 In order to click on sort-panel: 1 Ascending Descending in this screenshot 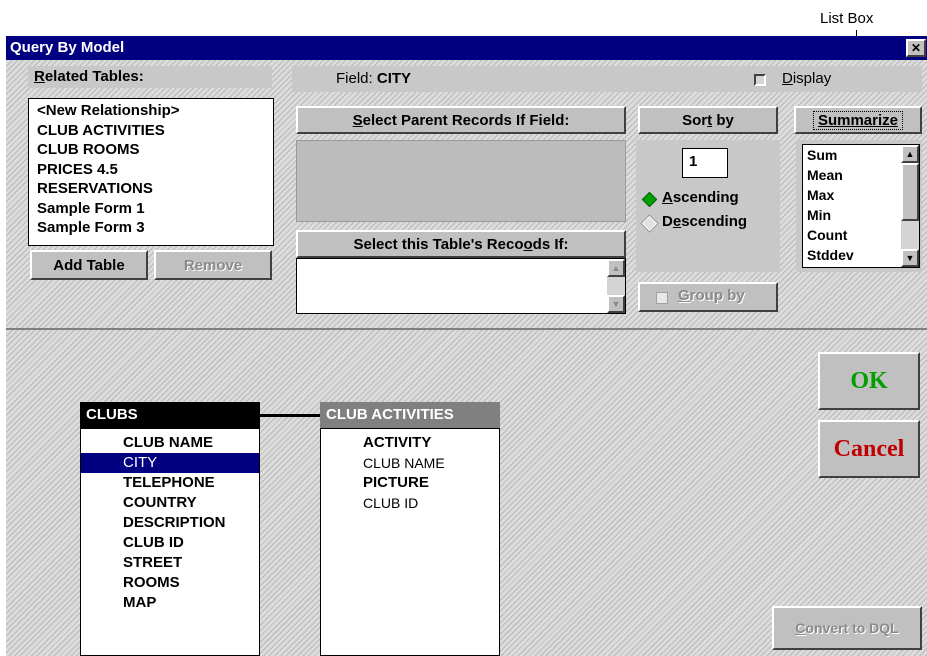, I will do `click(708, 206)`.